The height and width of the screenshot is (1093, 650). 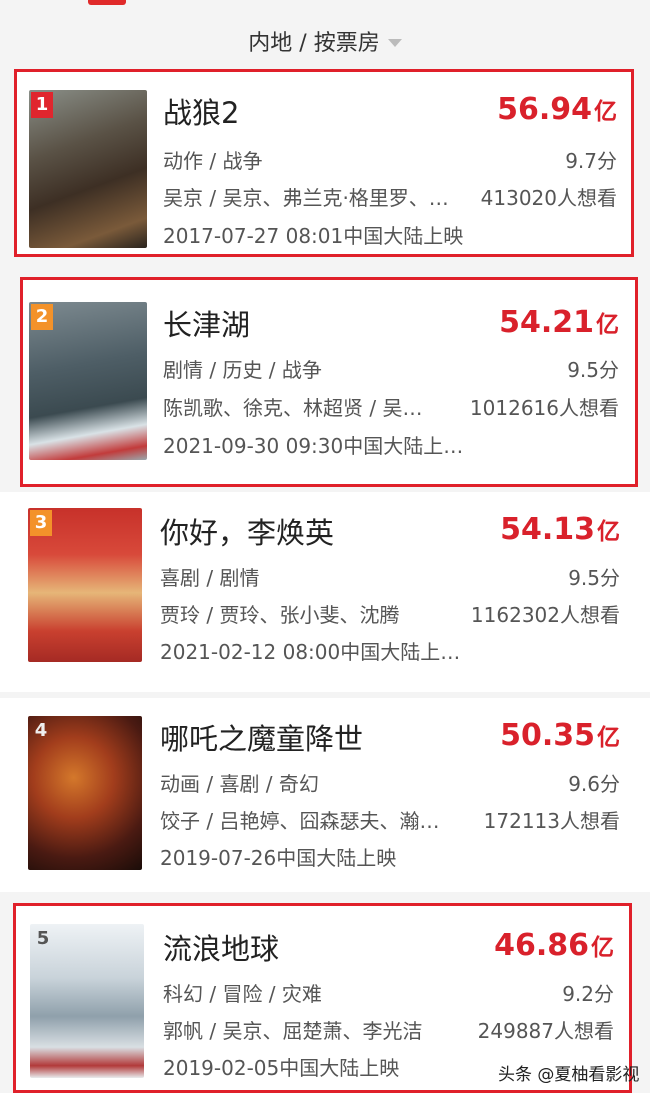 I want to click on movie-title: 哪吒之魔童降世, so click(x=262, y=739).